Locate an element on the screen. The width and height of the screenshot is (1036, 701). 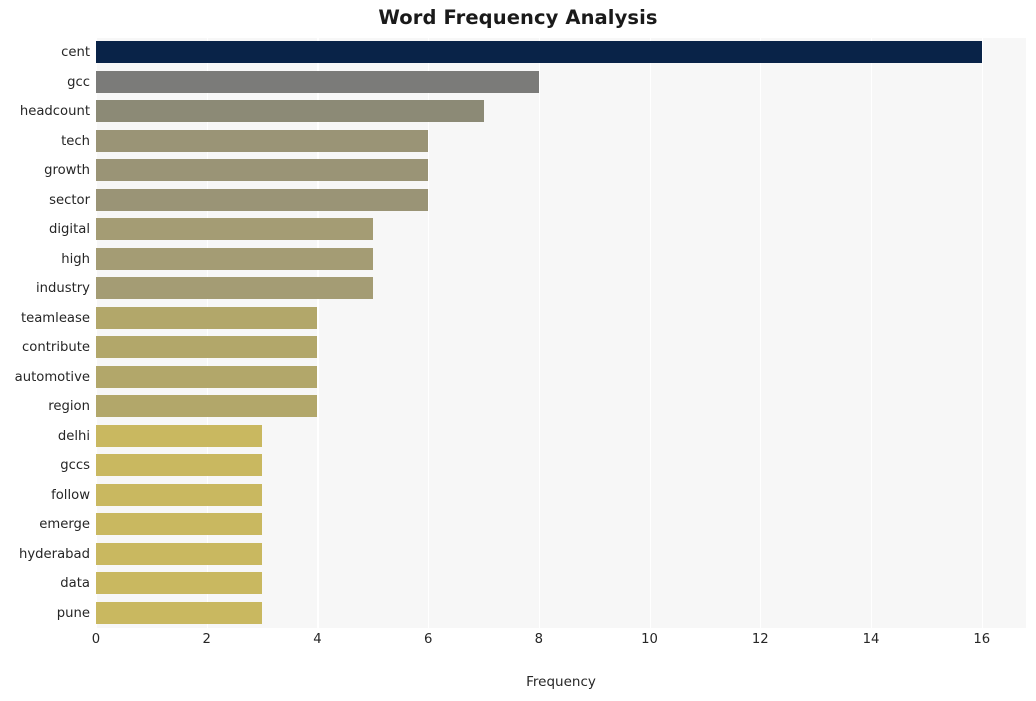
y-tick-label: headcount is located at coordinates (54, 111).